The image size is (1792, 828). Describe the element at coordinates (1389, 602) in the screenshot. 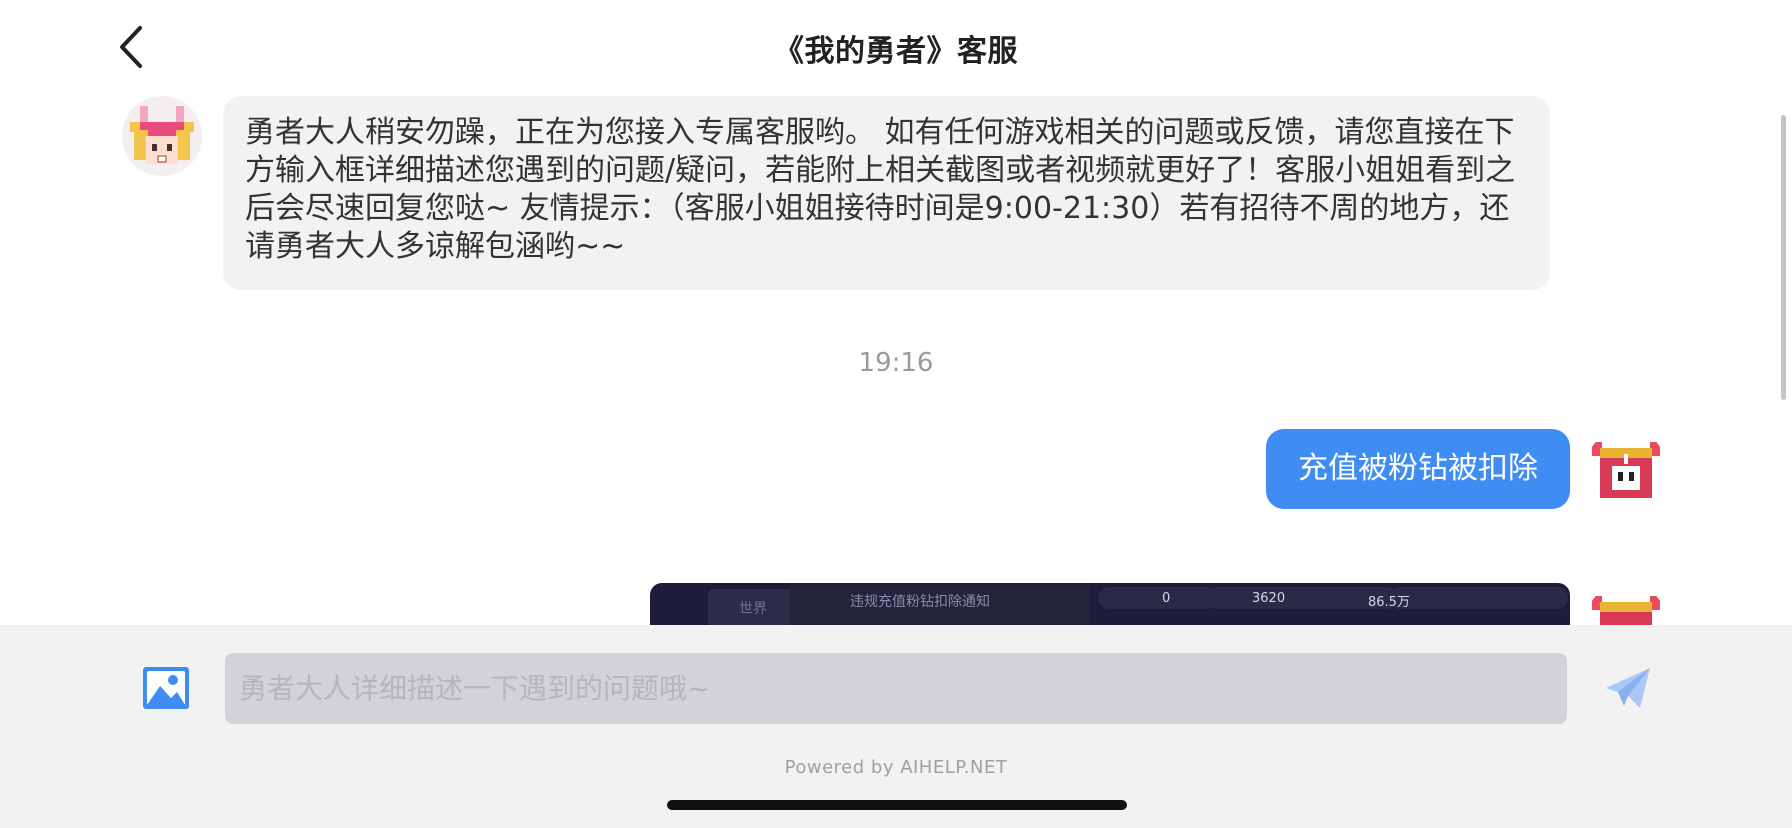

I see `preview-gold: 86.5万` at that location.